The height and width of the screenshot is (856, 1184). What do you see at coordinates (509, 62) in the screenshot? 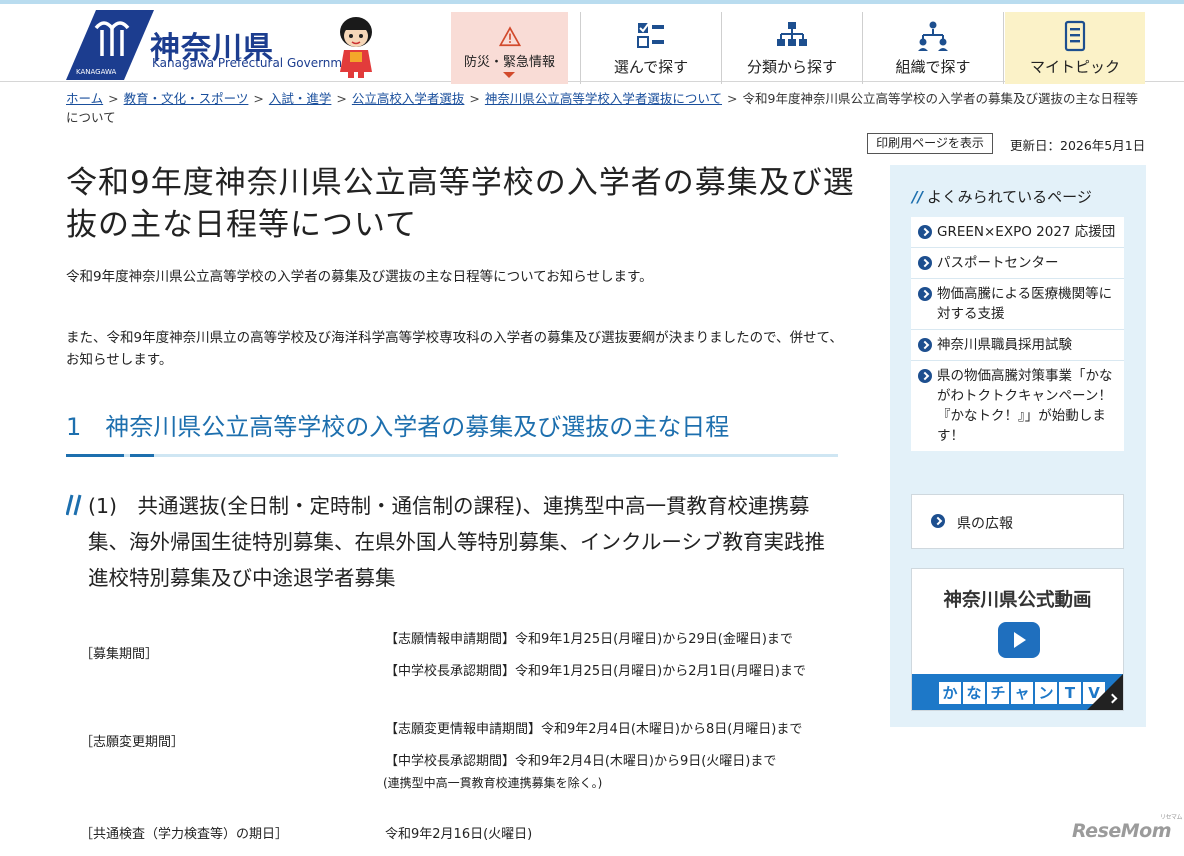
I see `nav-disaster-label: 防災・緊急情報` at bounding box center [509, 62].